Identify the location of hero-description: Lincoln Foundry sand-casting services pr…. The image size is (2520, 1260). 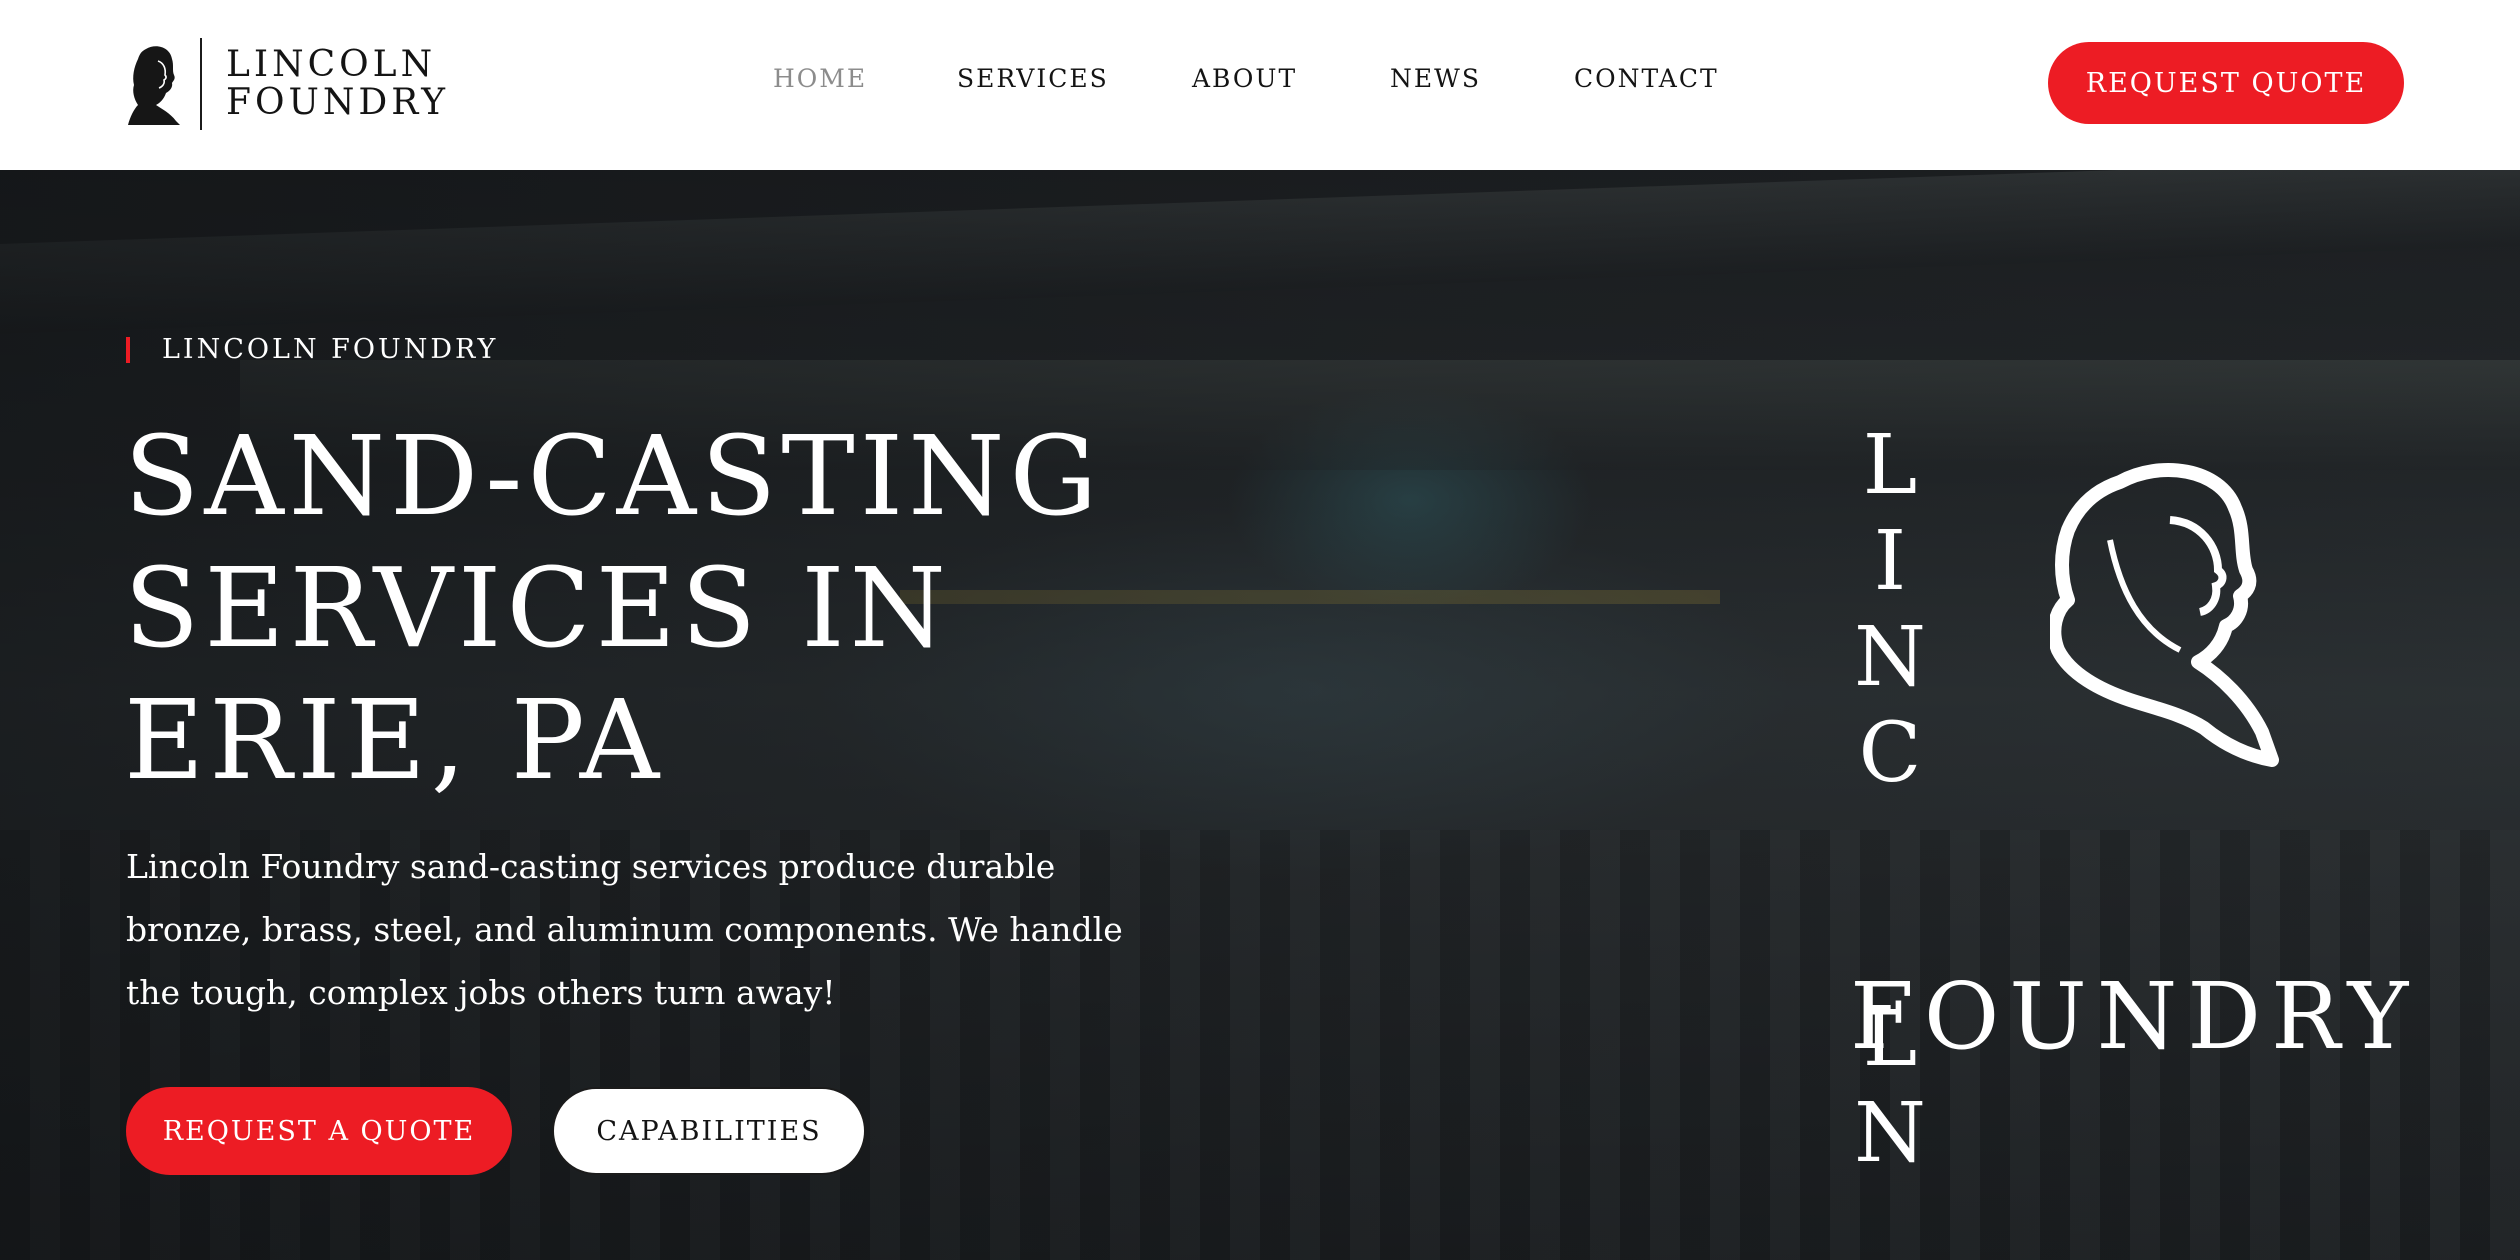
(624, 929).